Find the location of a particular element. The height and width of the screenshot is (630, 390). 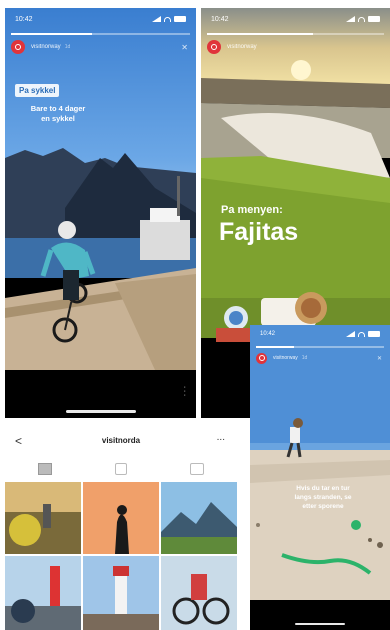

story-tag: Pa sykkel is located at coordinates (37, 90).